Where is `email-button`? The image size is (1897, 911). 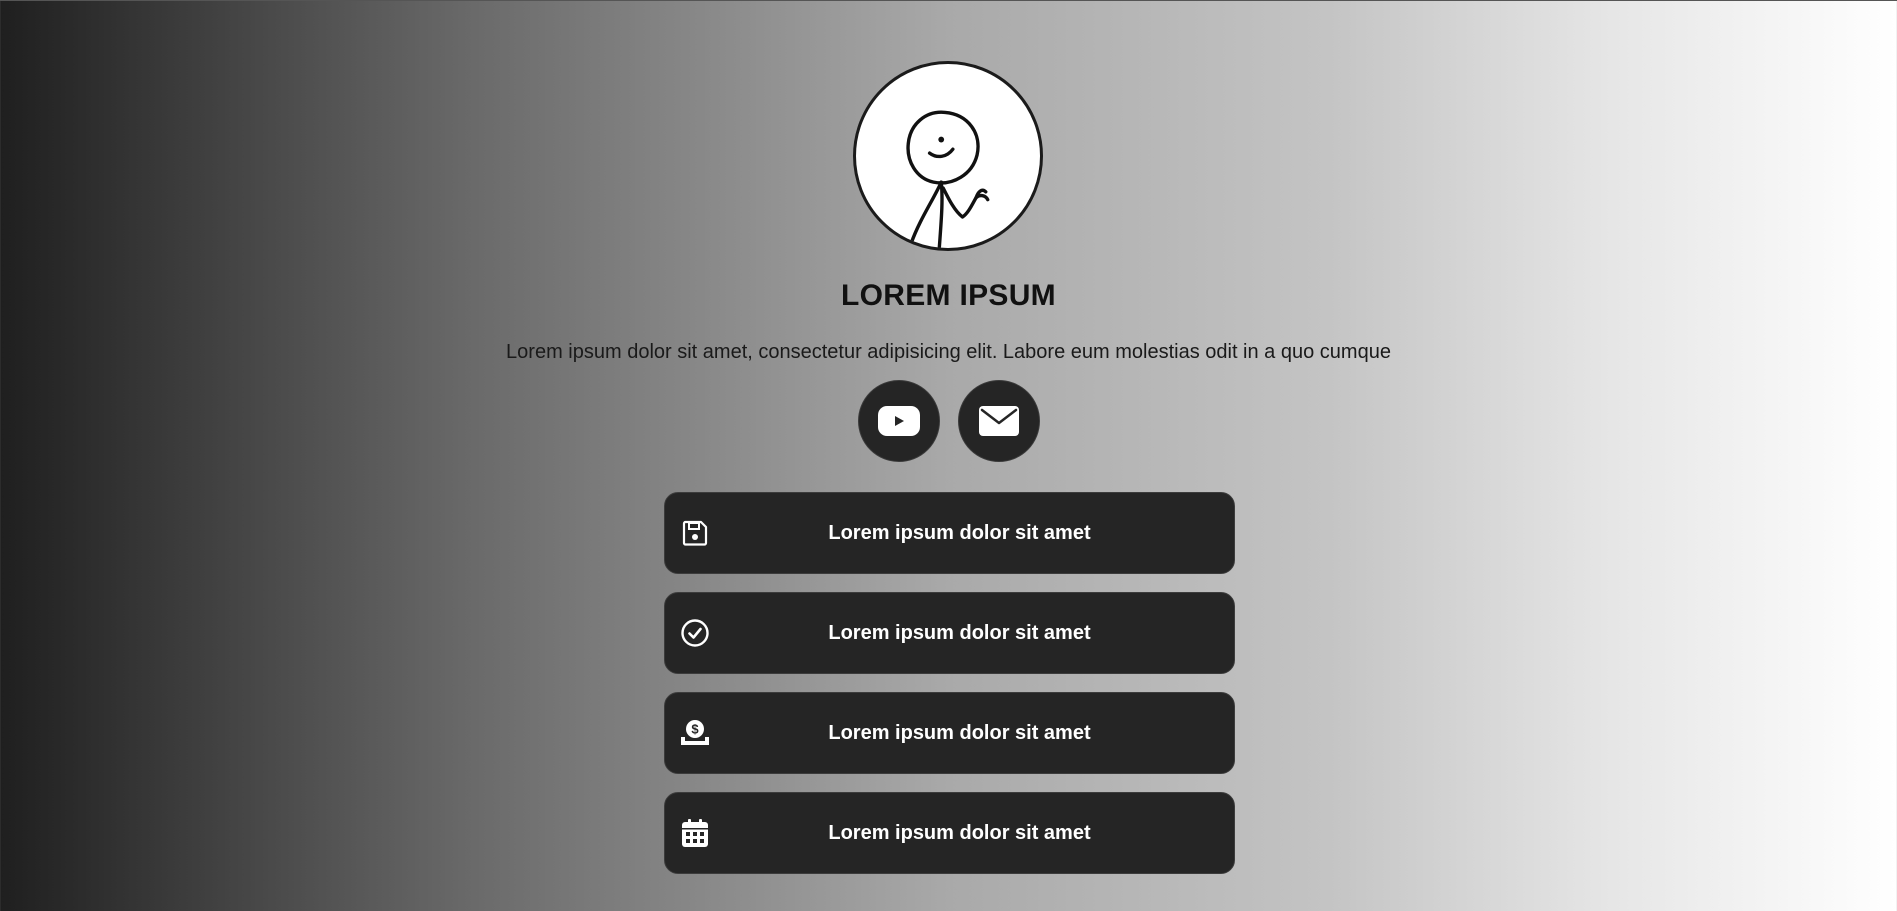 email-button is located at coordinates (999, 421).